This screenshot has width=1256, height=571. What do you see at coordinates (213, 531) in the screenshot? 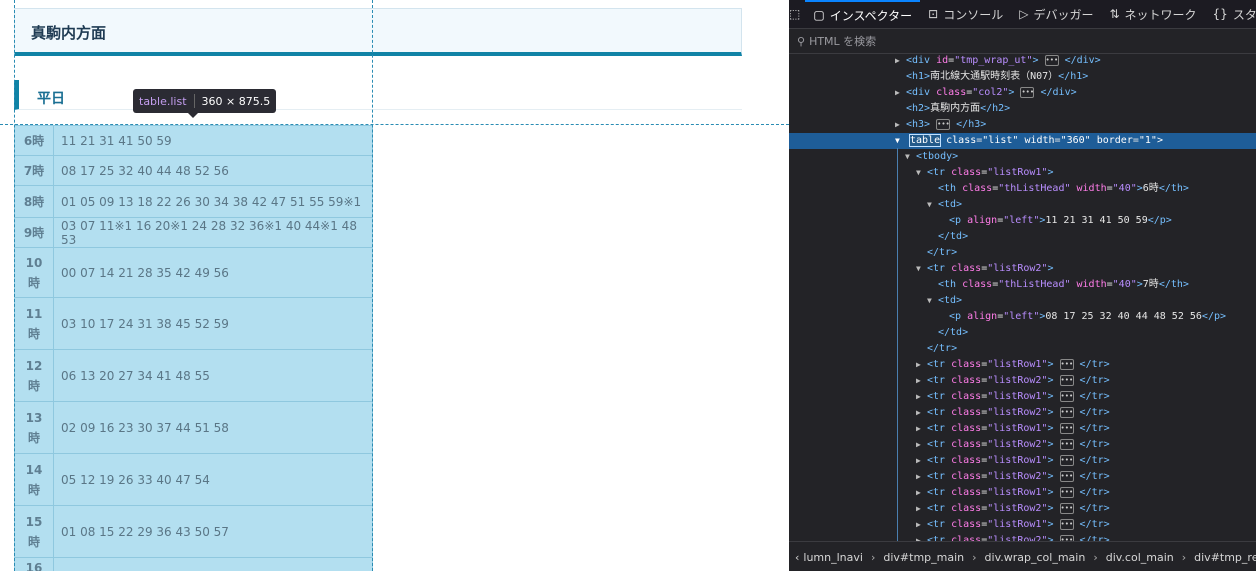
I see `minutes-cell: 01 08 15 22 29 36 43 50 57` at bounding box center [213, 531].